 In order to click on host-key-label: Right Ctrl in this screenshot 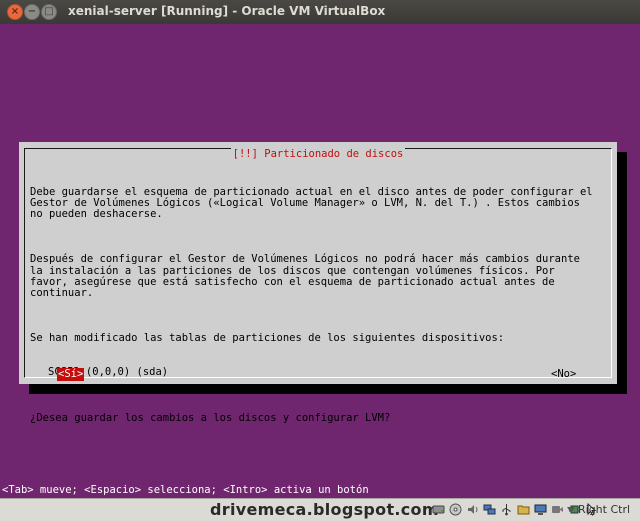, I will do `click(604, 509)`.